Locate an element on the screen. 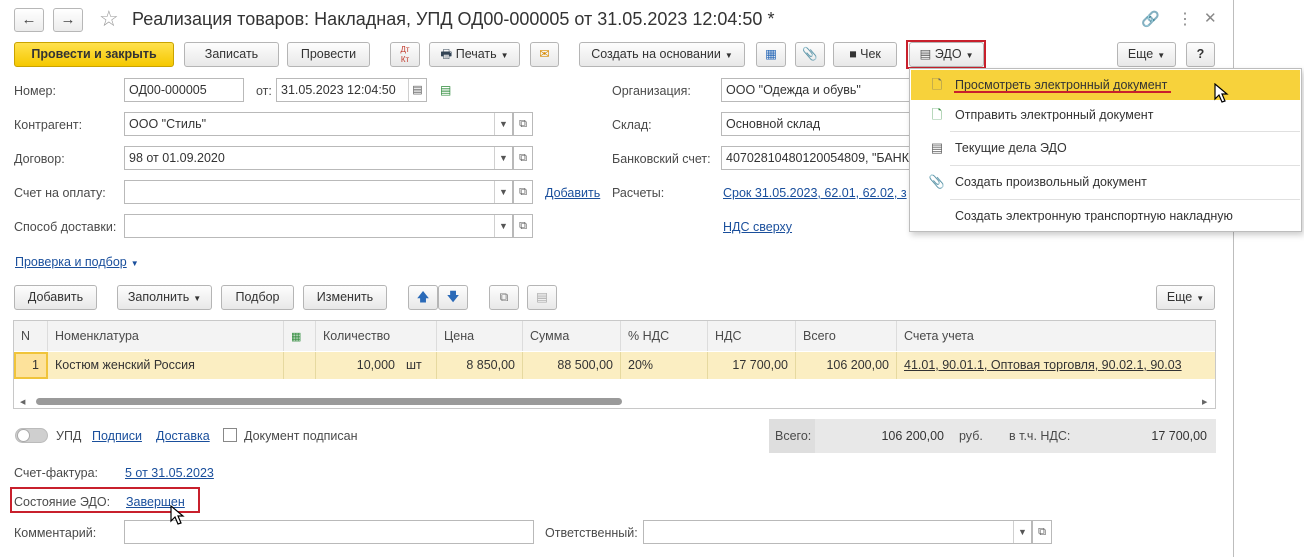 The height and width of the screenshot is (557, 1304). move-up-icon: 🡅 is located at coordinates (423, 297).